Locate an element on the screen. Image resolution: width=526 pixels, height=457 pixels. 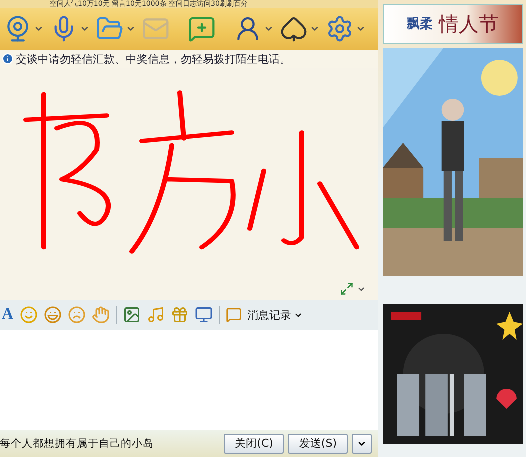
ad-banner: 飘柔 情人节 is located at coordinates (453, 24).